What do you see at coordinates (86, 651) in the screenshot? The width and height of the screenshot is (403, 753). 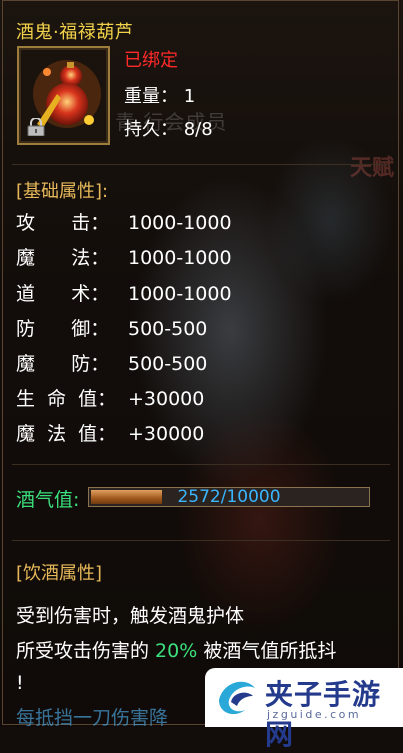 I see `description-text: 所受攻击伤害的` at bounding box center [86, 651].